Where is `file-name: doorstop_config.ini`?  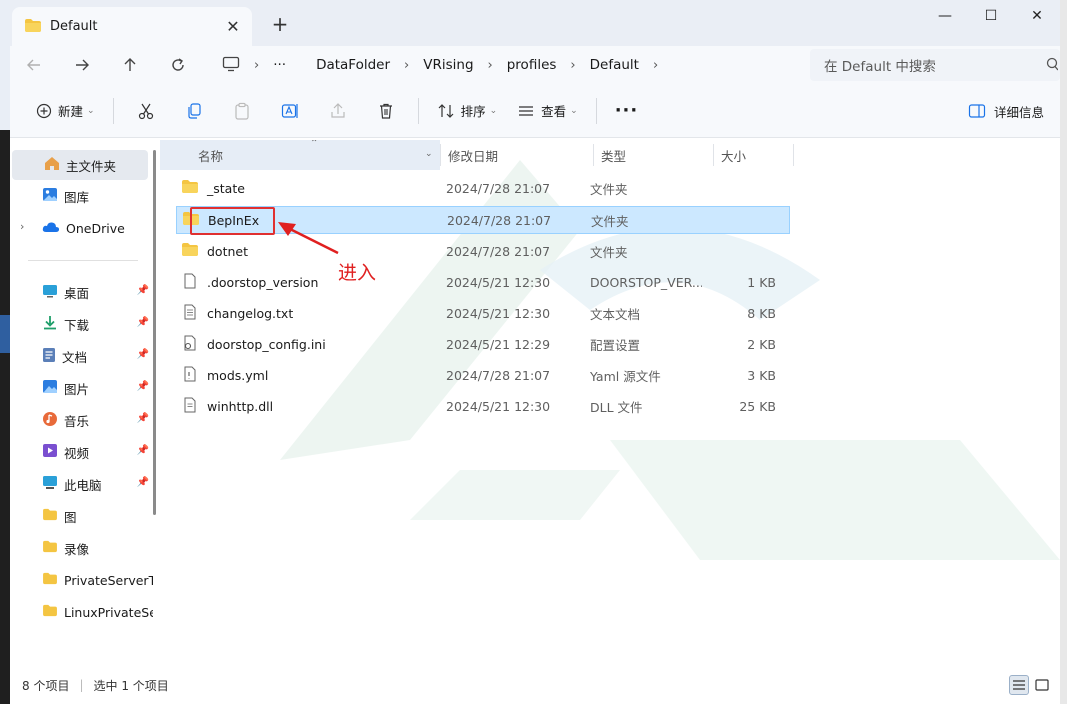
file-name: doorstop_config.ini is located at coordinates (266, 344).